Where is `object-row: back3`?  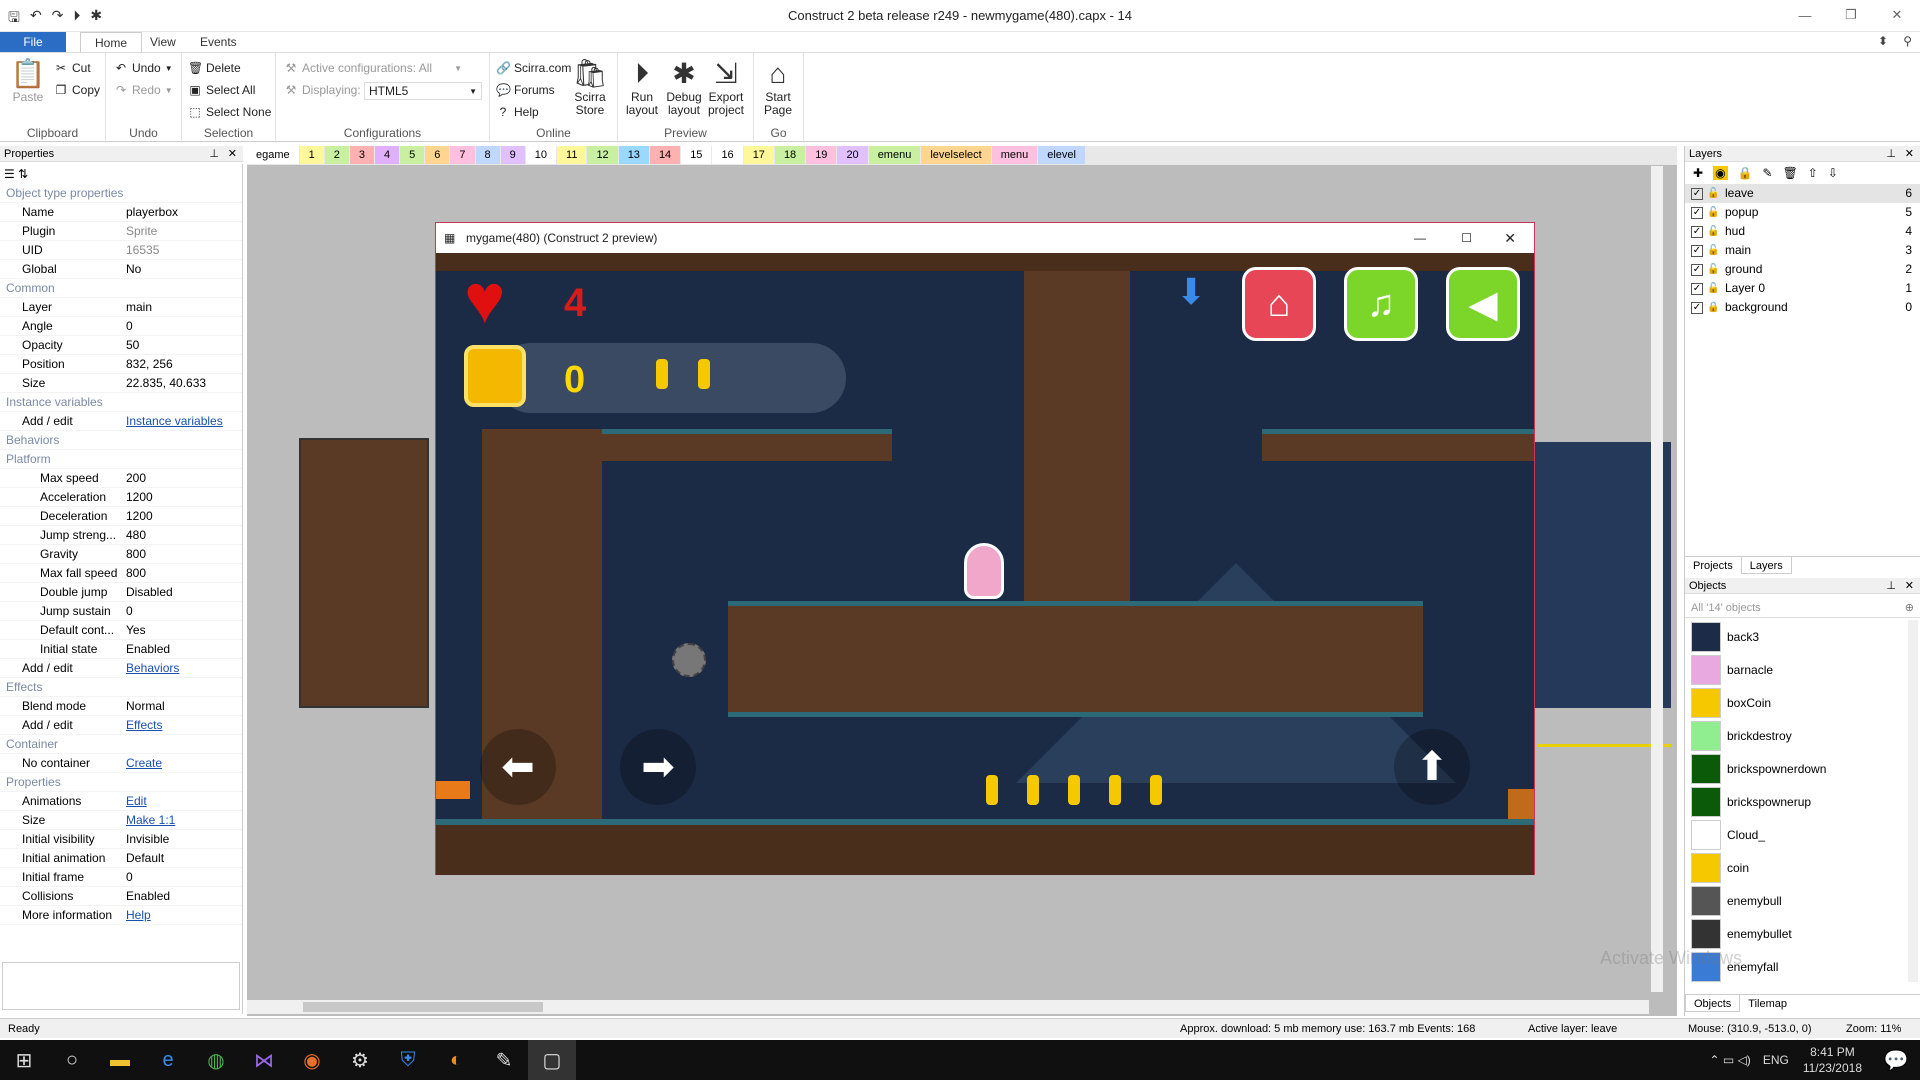 object-row: back3 is located at coordinates (1796, 636).